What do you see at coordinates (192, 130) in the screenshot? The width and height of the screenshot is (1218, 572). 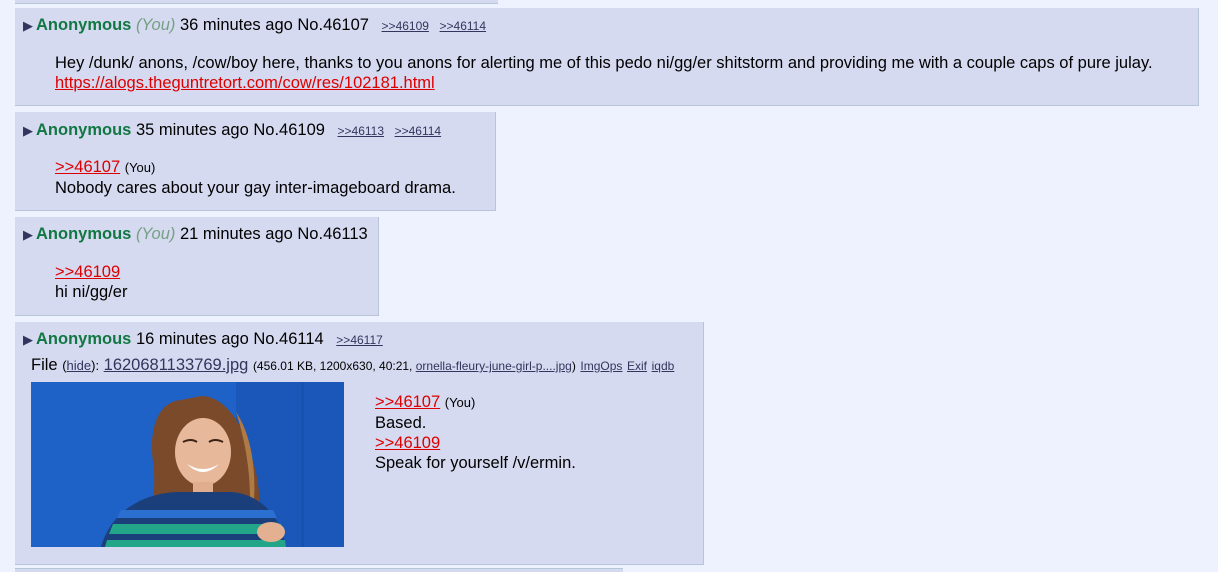 I see `post-time: 35 minutes ago` at bounding box center [192, 130].